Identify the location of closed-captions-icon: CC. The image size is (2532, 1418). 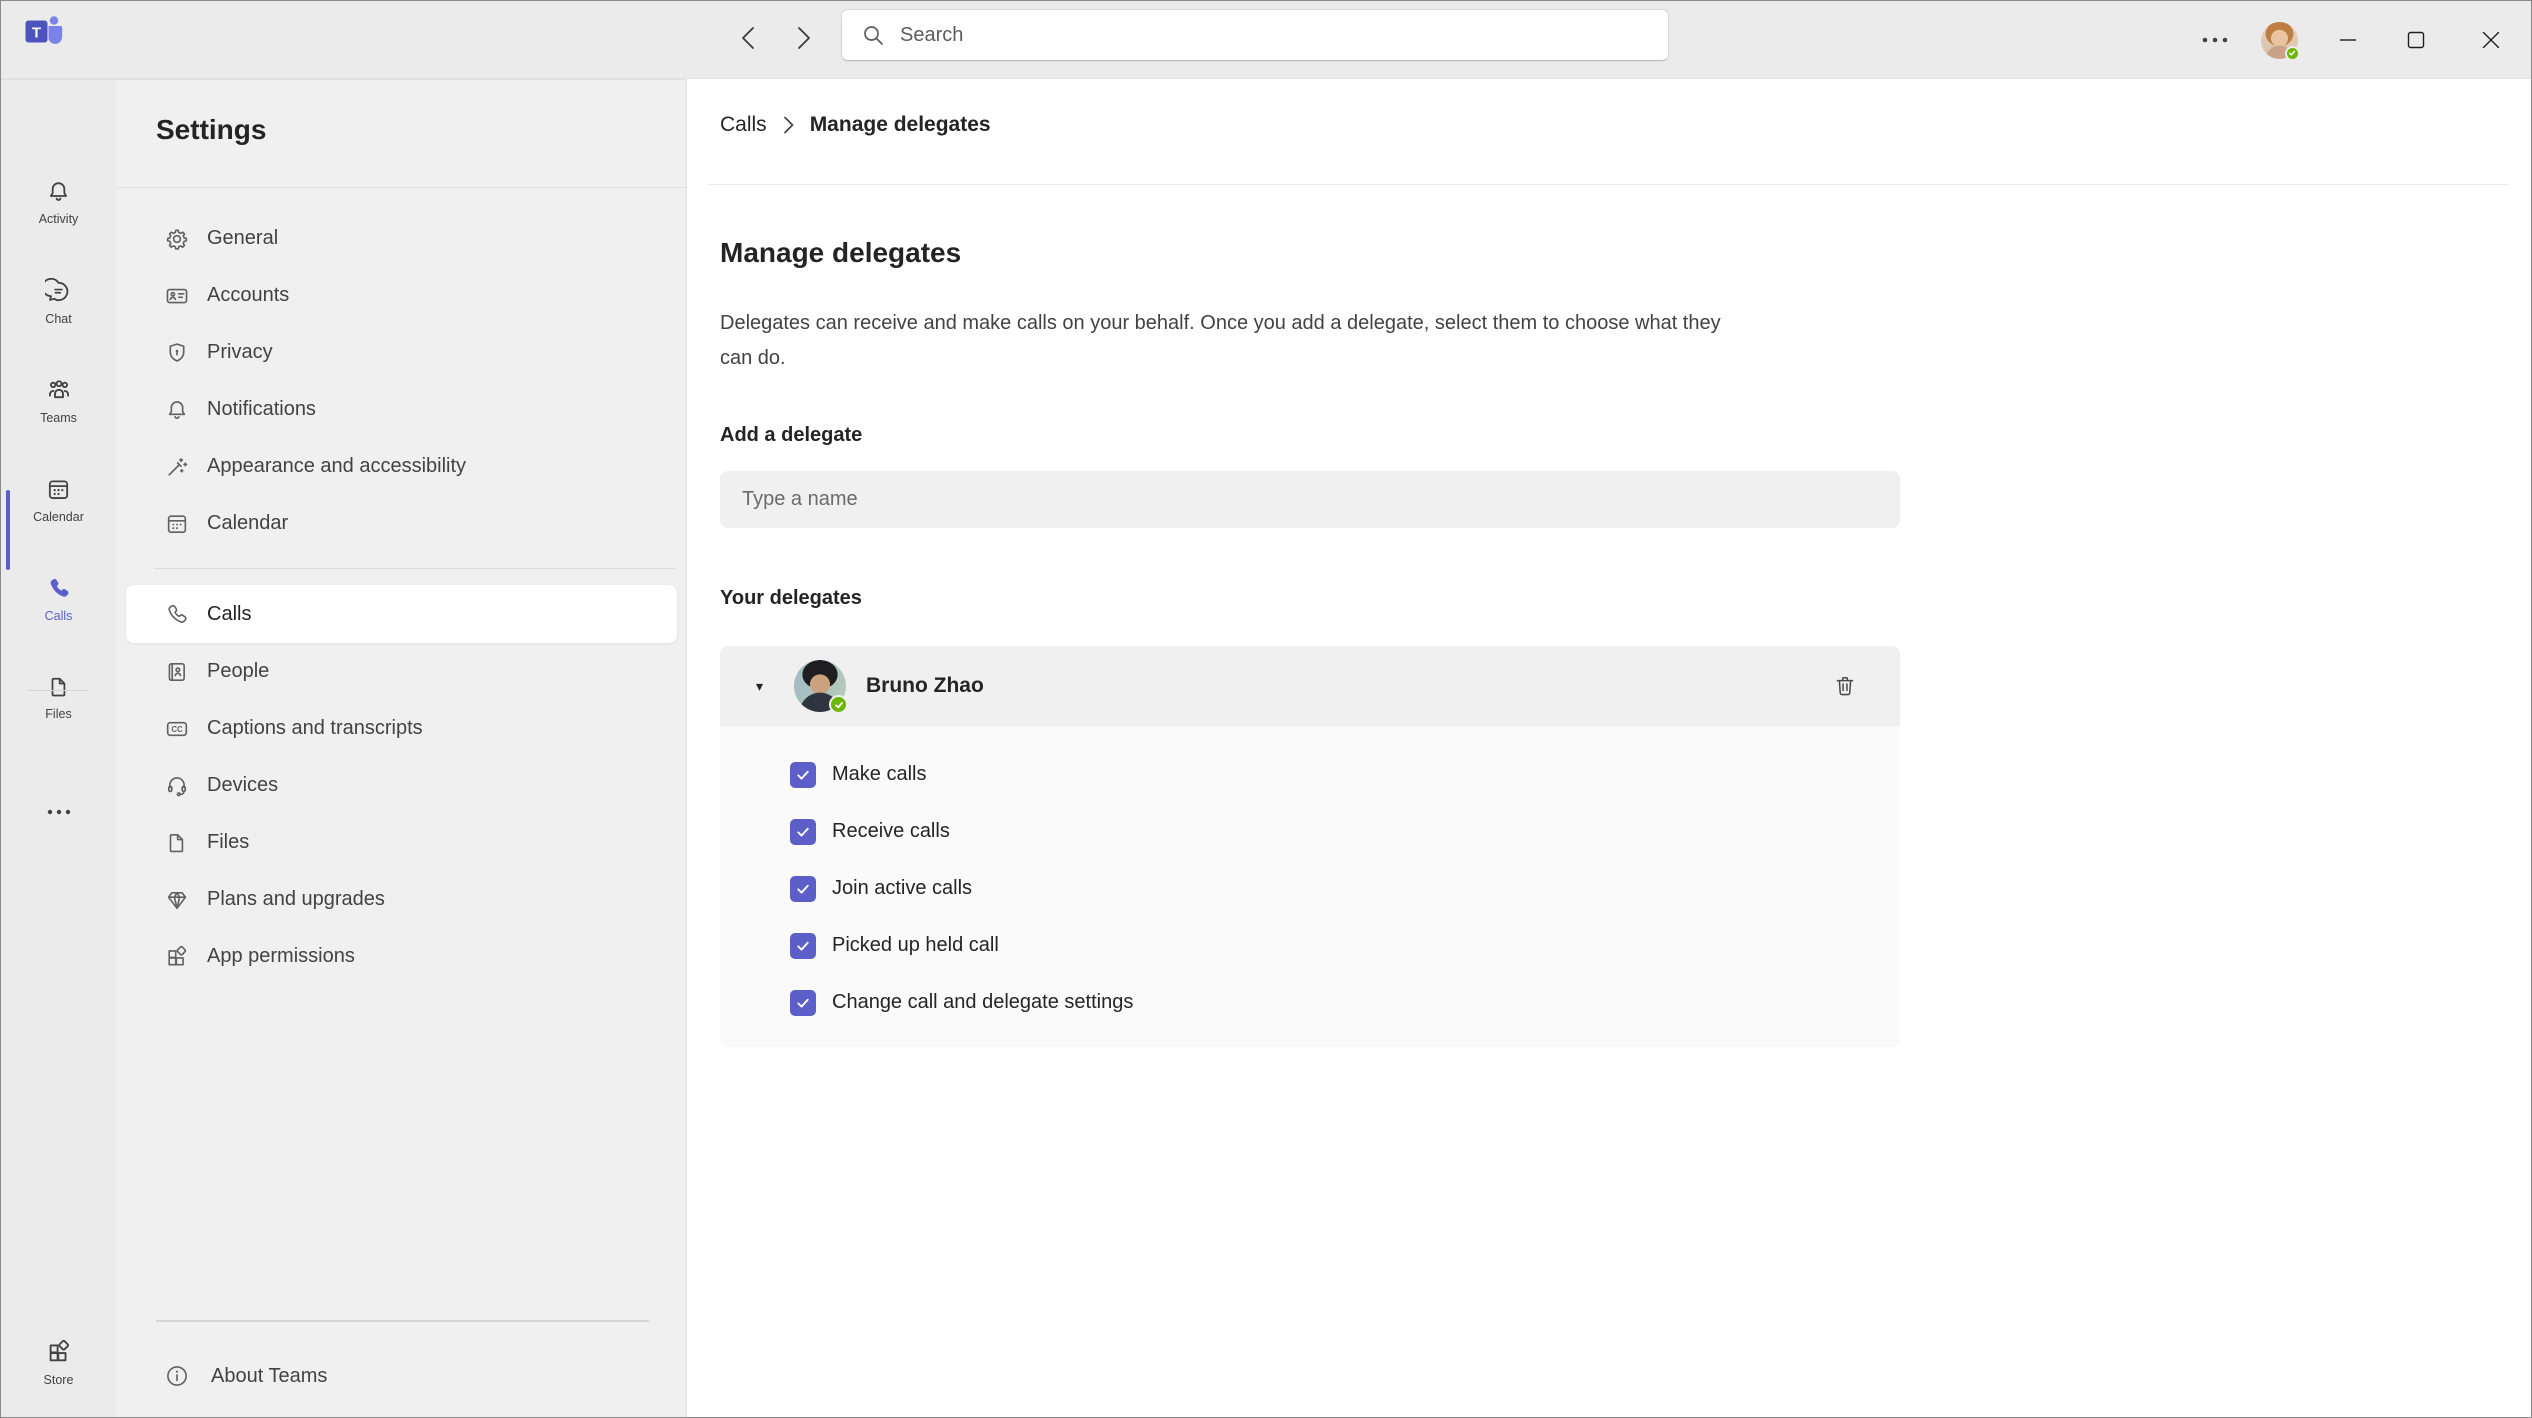
(177, 728).